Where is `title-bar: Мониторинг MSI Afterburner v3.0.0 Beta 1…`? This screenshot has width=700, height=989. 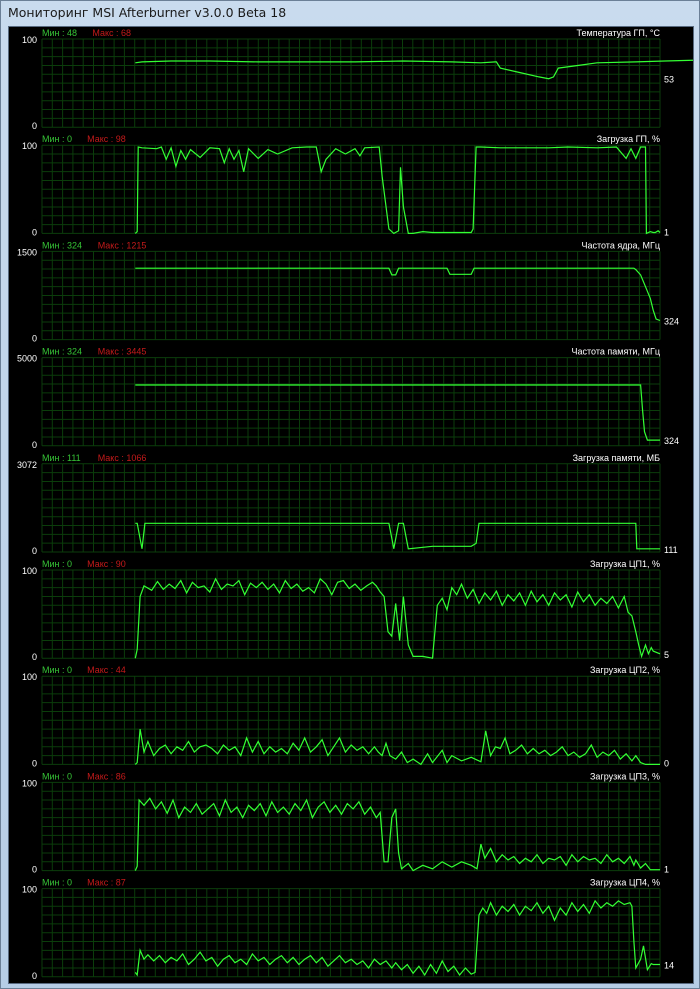
title-bar: Мониторинг MSI Afterburner v3.0.0 Beta 1… is located at coordinates (350, 13).